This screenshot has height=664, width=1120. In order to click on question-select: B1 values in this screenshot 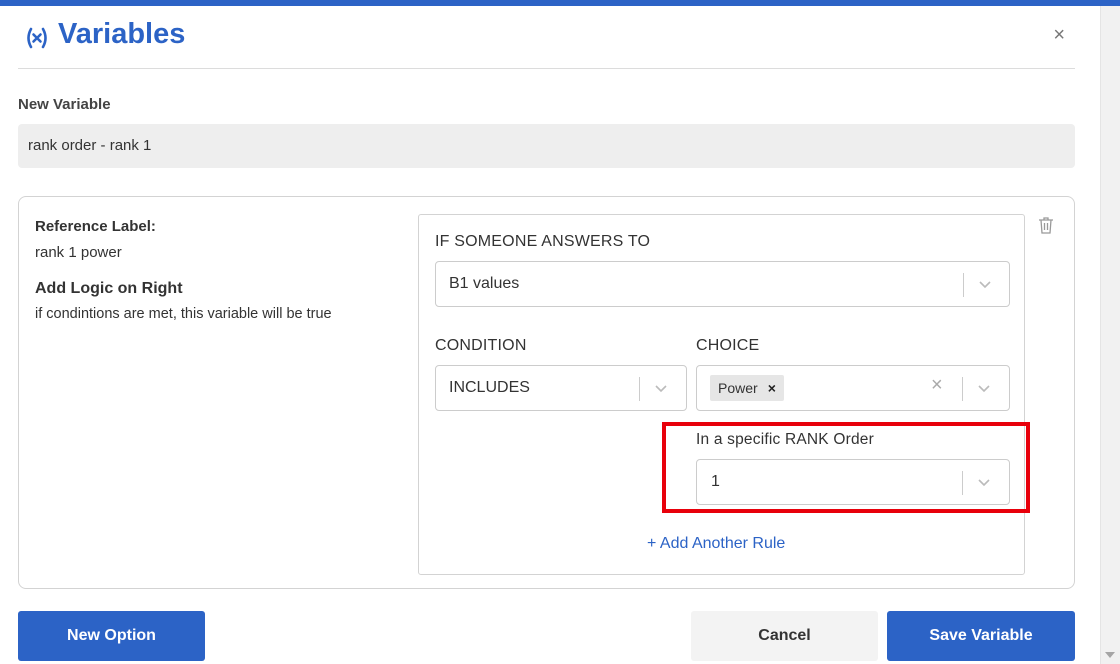, I will do `click(722, 284)`.